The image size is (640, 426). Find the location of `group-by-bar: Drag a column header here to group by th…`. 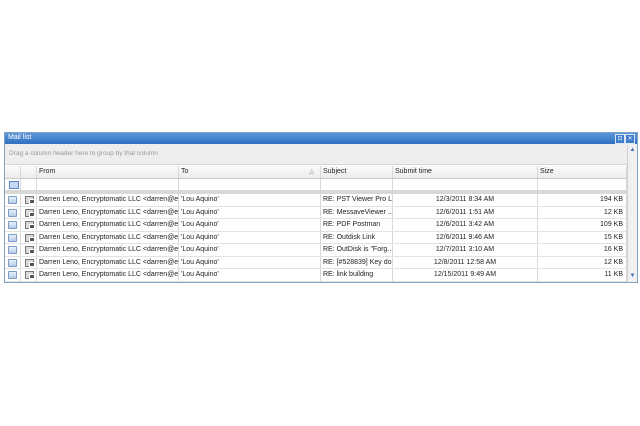

group-by-bar: Drag a column header here to group by th… is located at coordinates (321, 154).